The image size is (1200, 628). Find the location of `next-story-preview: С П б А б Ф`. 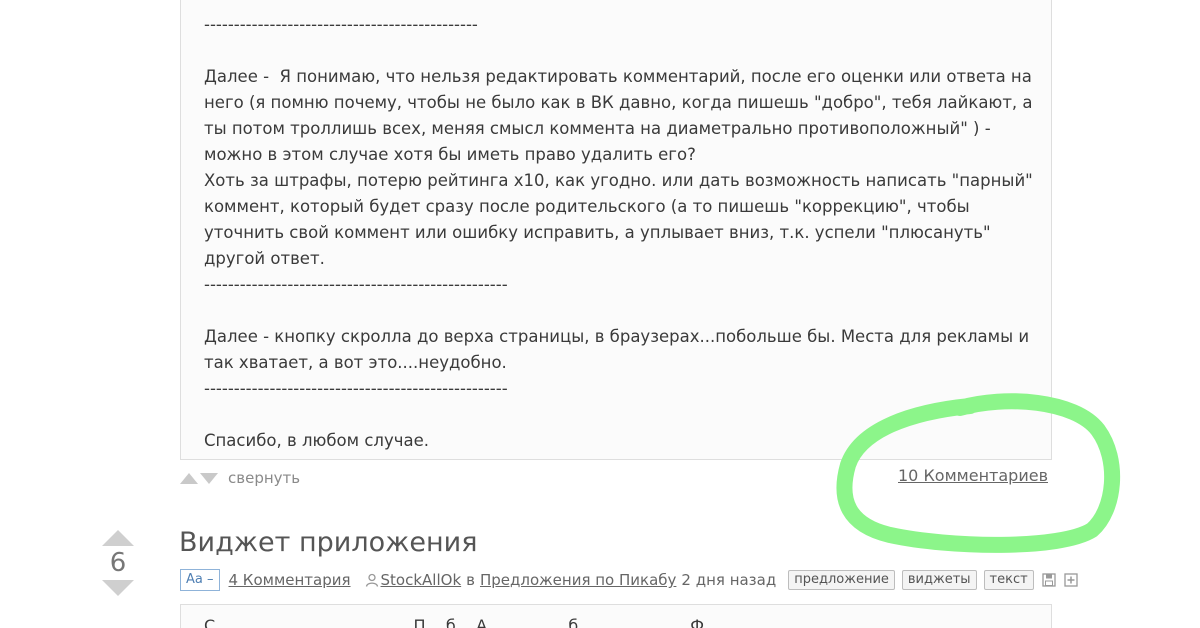

next-story-preview: С П б А б Ф is located at coordinates (454, 622).